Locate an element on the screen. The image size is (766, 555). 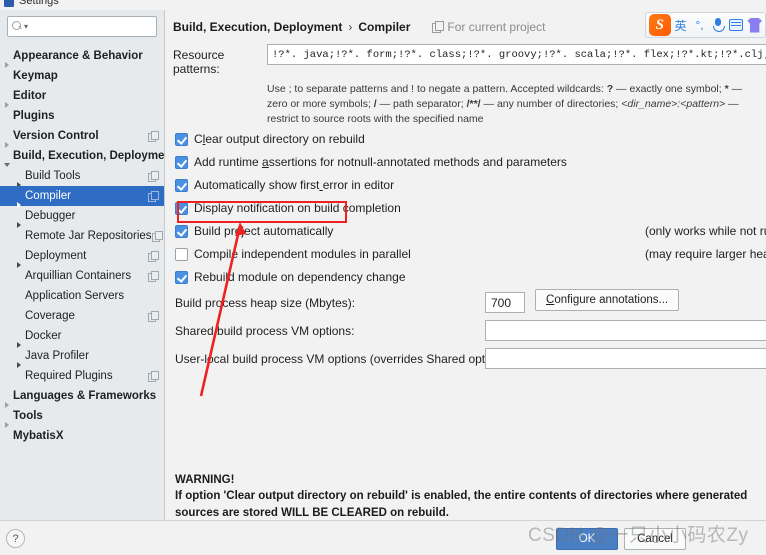
sidebar-item-label: Coverage is located at coordinates (50, 316).